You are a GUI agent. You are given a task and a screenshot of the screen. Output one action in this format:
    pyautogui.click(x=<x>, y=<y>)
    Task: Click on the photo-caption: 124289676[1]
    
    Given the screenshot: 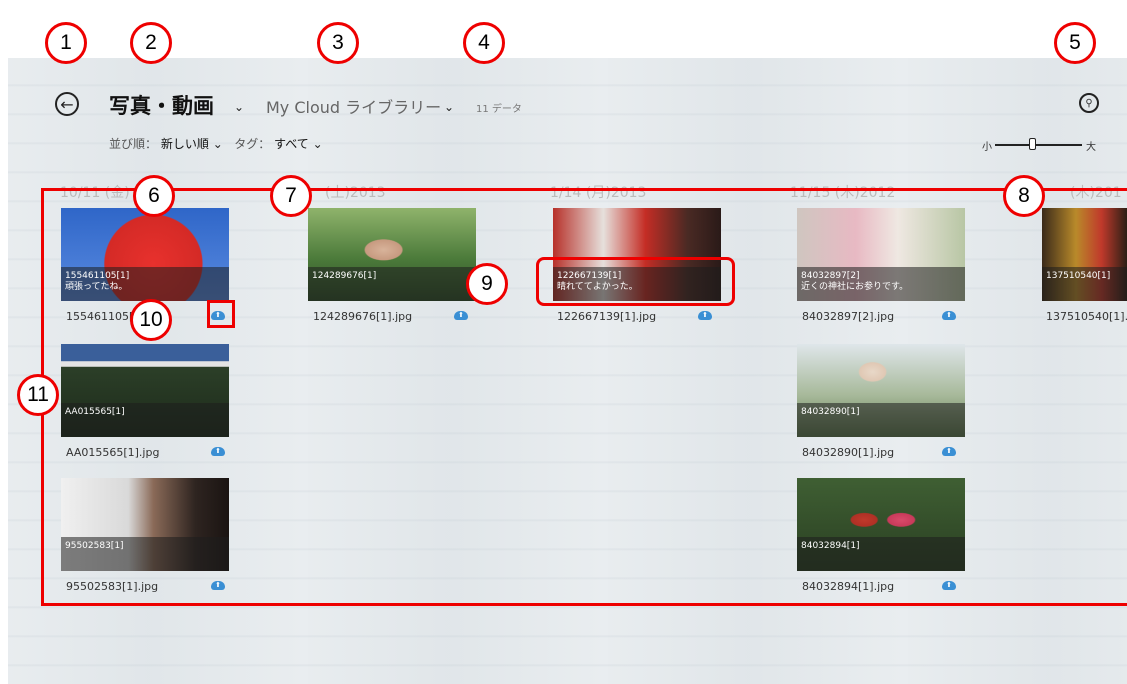 What is the action you would take?
    pyautogui.click(x=392, y=284)
    